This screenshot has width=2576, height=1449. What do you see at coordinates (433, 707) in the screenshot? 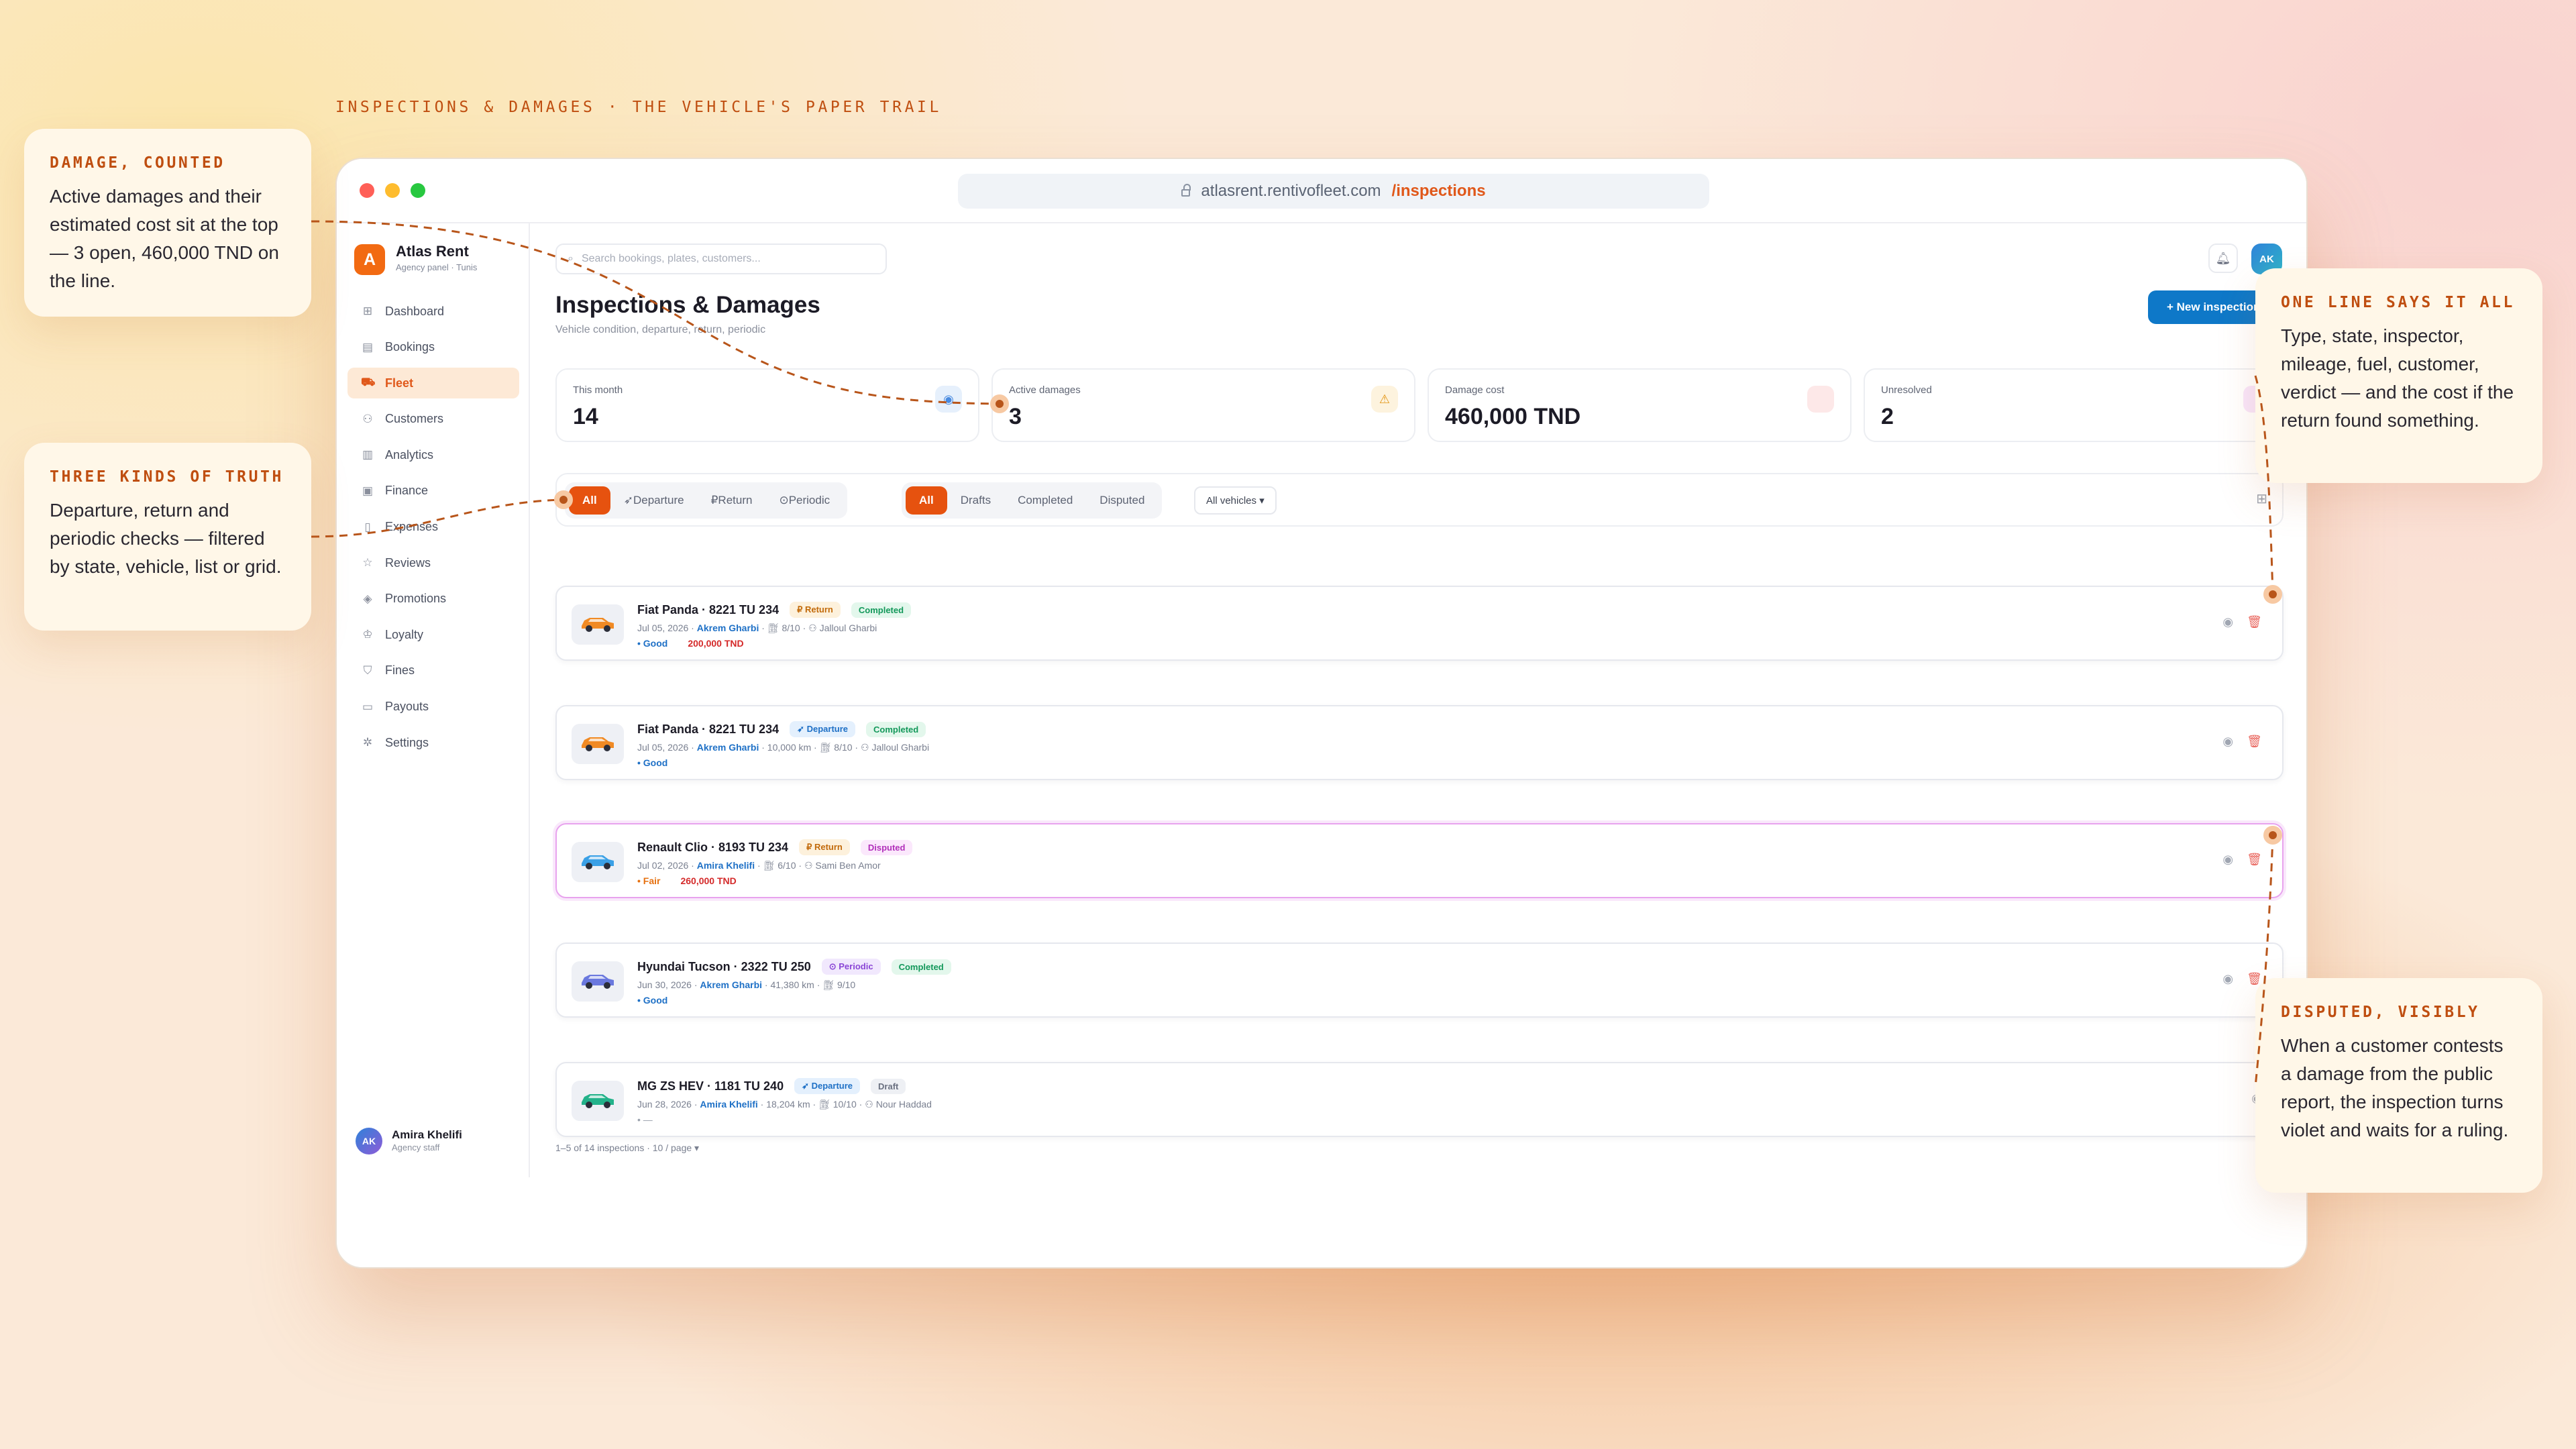
I see `sidebar-item-payouts: ▭ Payouts` at bounding box center [433, 707].